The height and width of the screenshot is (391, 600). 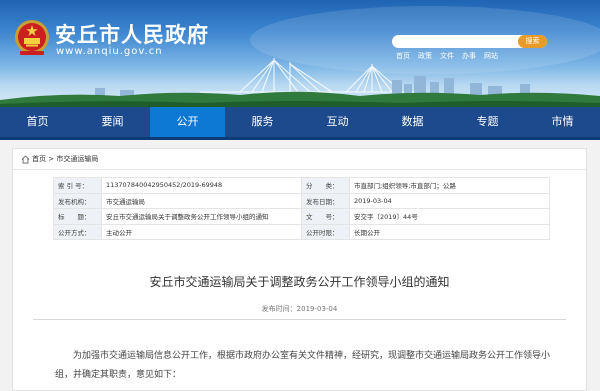 What do you see at coordinates (403, 56) in the screenshot?
I see `quick-link-home: 首页` at bounding box center [403, 56].